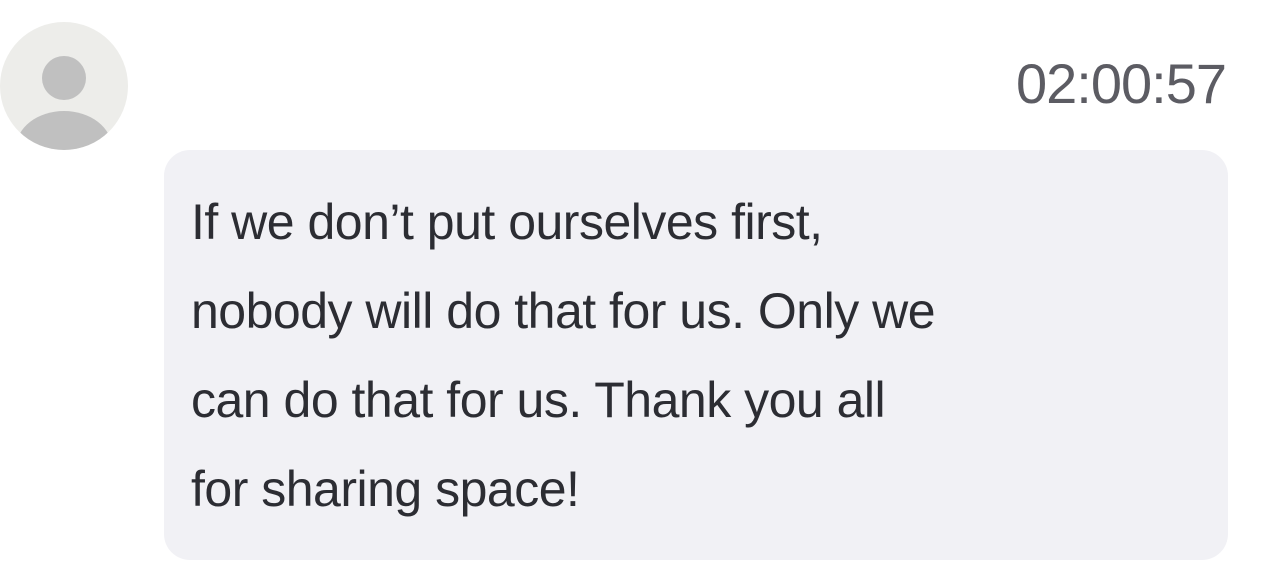  I want to click on user-placeholder-icon, so click(64, 103).